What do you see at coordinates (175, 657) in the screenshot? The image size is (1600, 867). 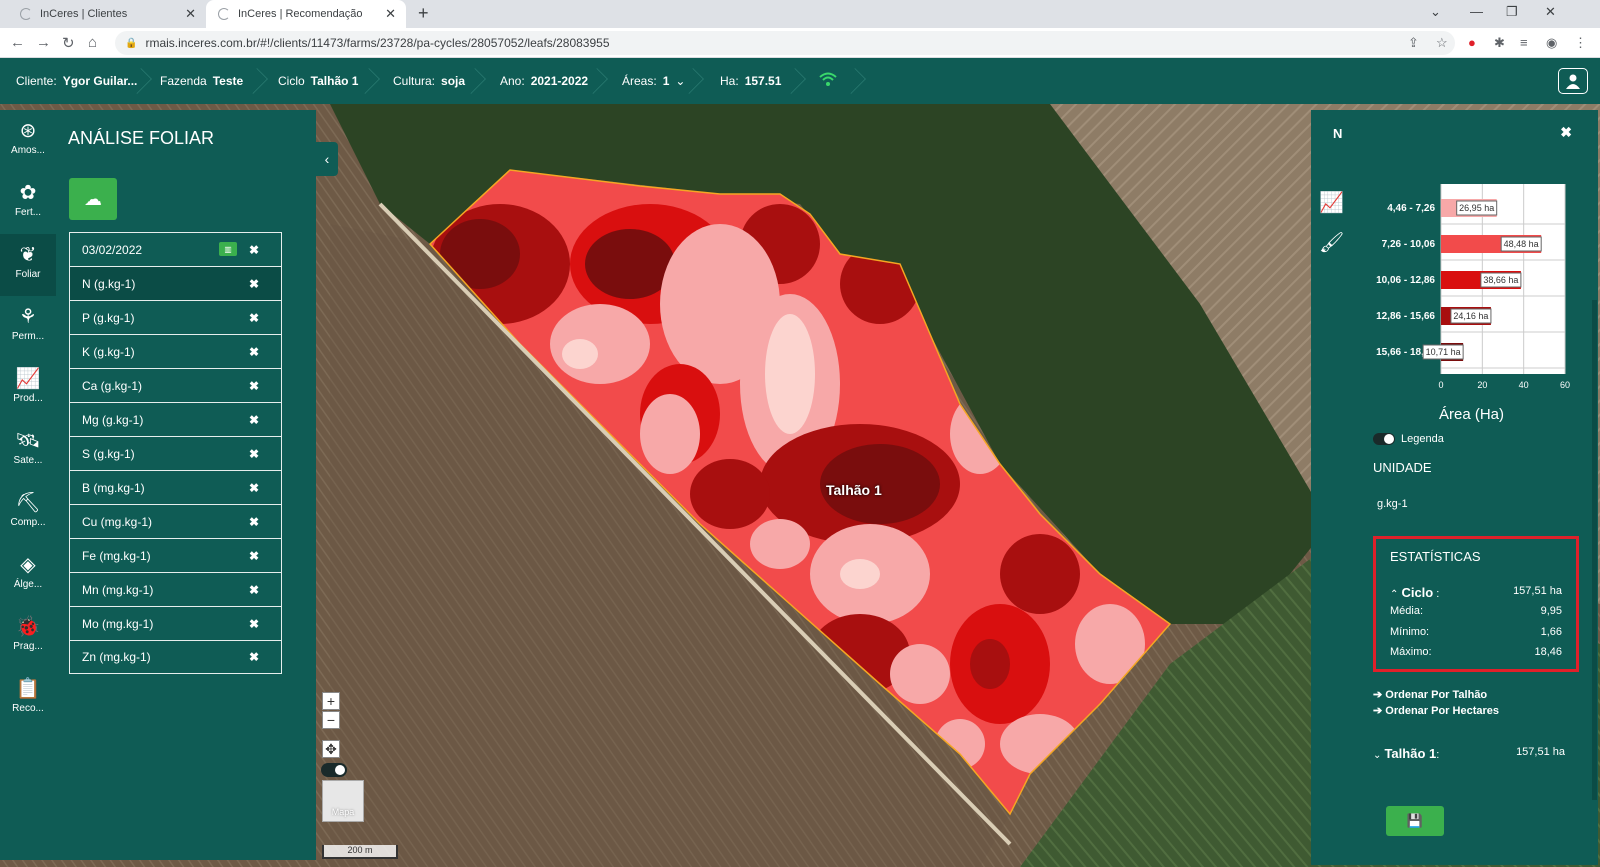 I see `list-item: Zn (mg.kg-1) ✖` at bounding box center [175, 657].